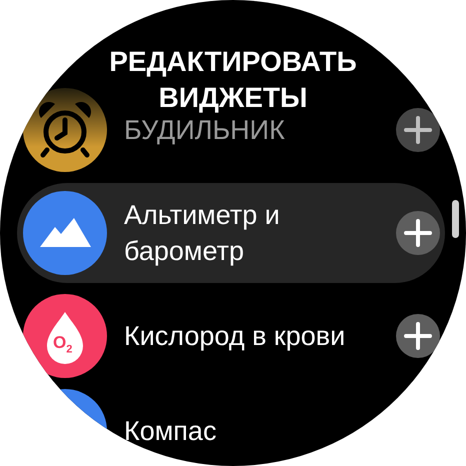 Image resolution: width=466 pixels, height=466 pixels. I want to click on scrollbar, so click(455, 219).